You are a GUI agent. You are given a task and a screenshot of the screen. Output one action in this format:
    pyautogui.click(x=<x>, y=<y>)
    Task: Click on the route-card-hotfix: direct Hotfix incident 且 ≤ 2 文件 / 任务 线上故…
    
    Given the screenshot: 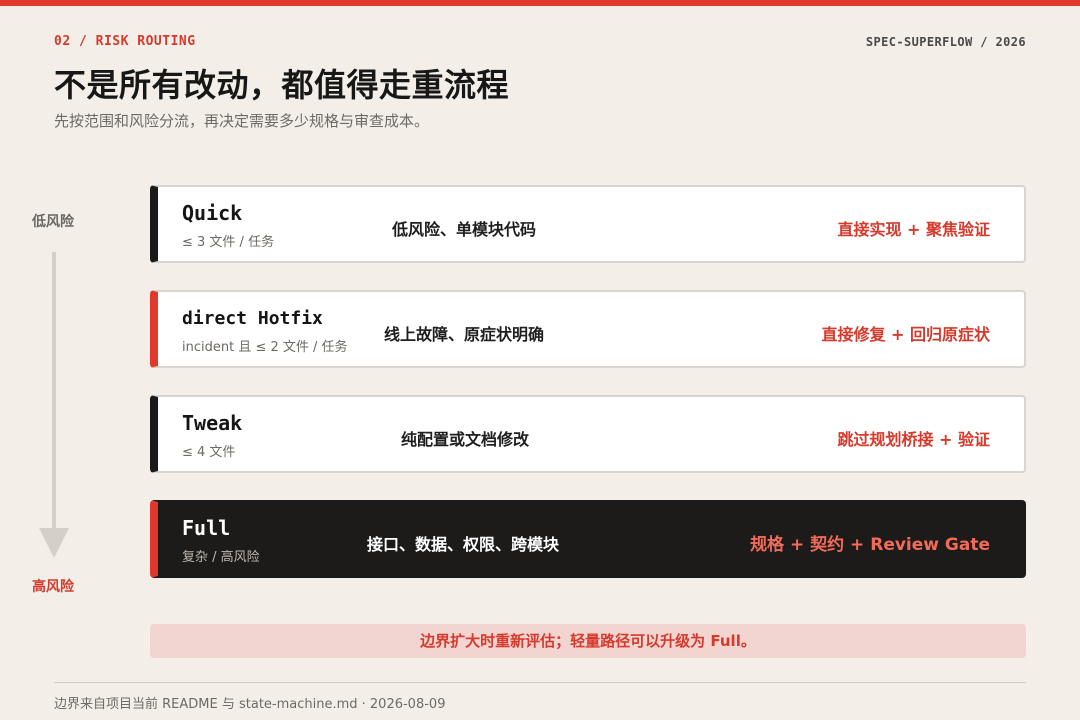 What is the action you would take?
    pyautogui.click(x=588, y=329)
    